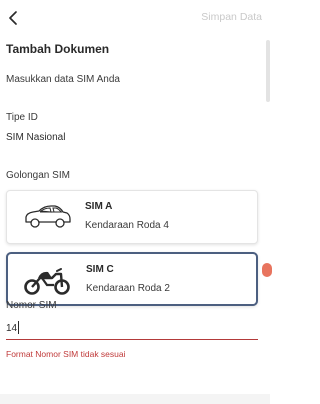 The width and height of the screenshot is (320, 404). I want to click on nomor-sim-label: Nomor SIM, so click(31, 305).